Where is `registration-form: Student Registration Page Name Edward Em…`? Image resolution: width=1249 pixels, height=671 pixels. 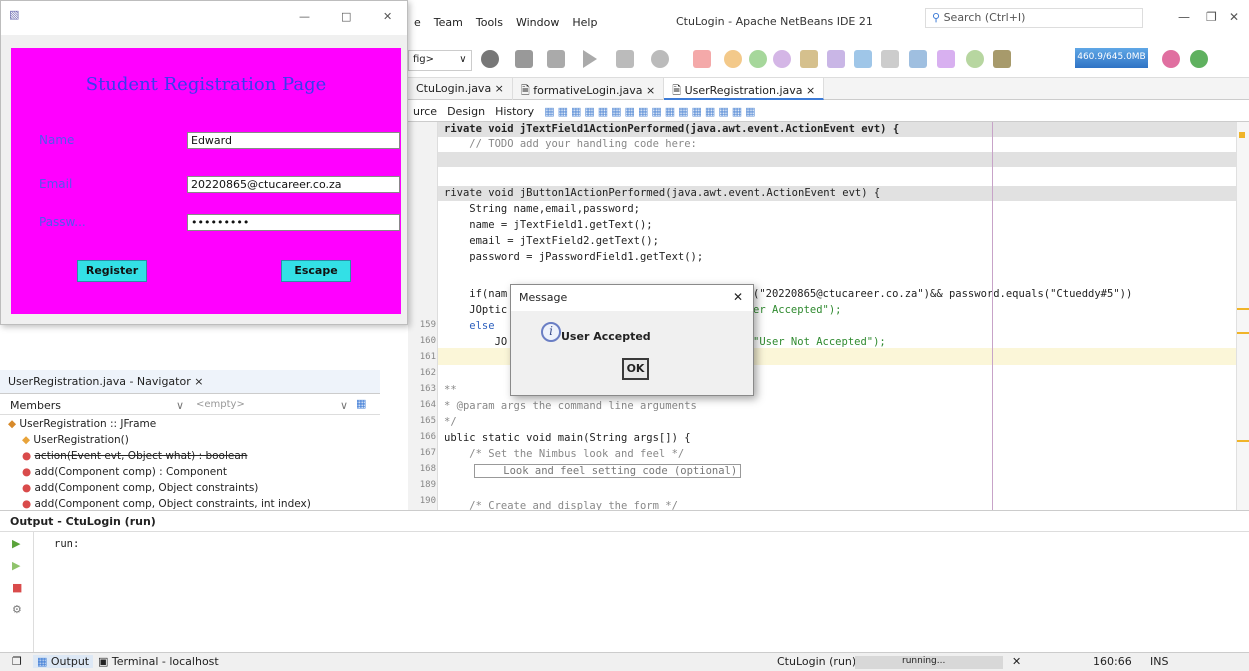 registration-form: Student Registration Page Name Edward Em… is located at coordinates (206, 181).